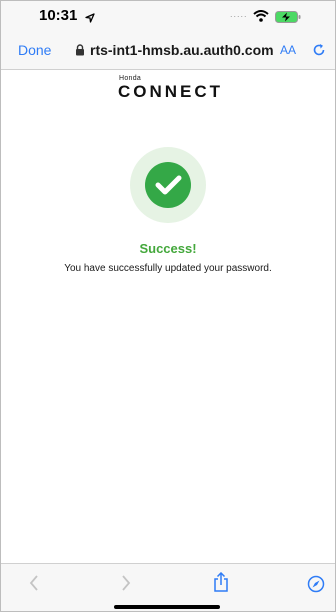 Image resolution: width=336 pixels, height=612 pixels. Describe the element at coordinates (130, 78) in the screenshot. I see `honda-logo-small: Honda` at that location.